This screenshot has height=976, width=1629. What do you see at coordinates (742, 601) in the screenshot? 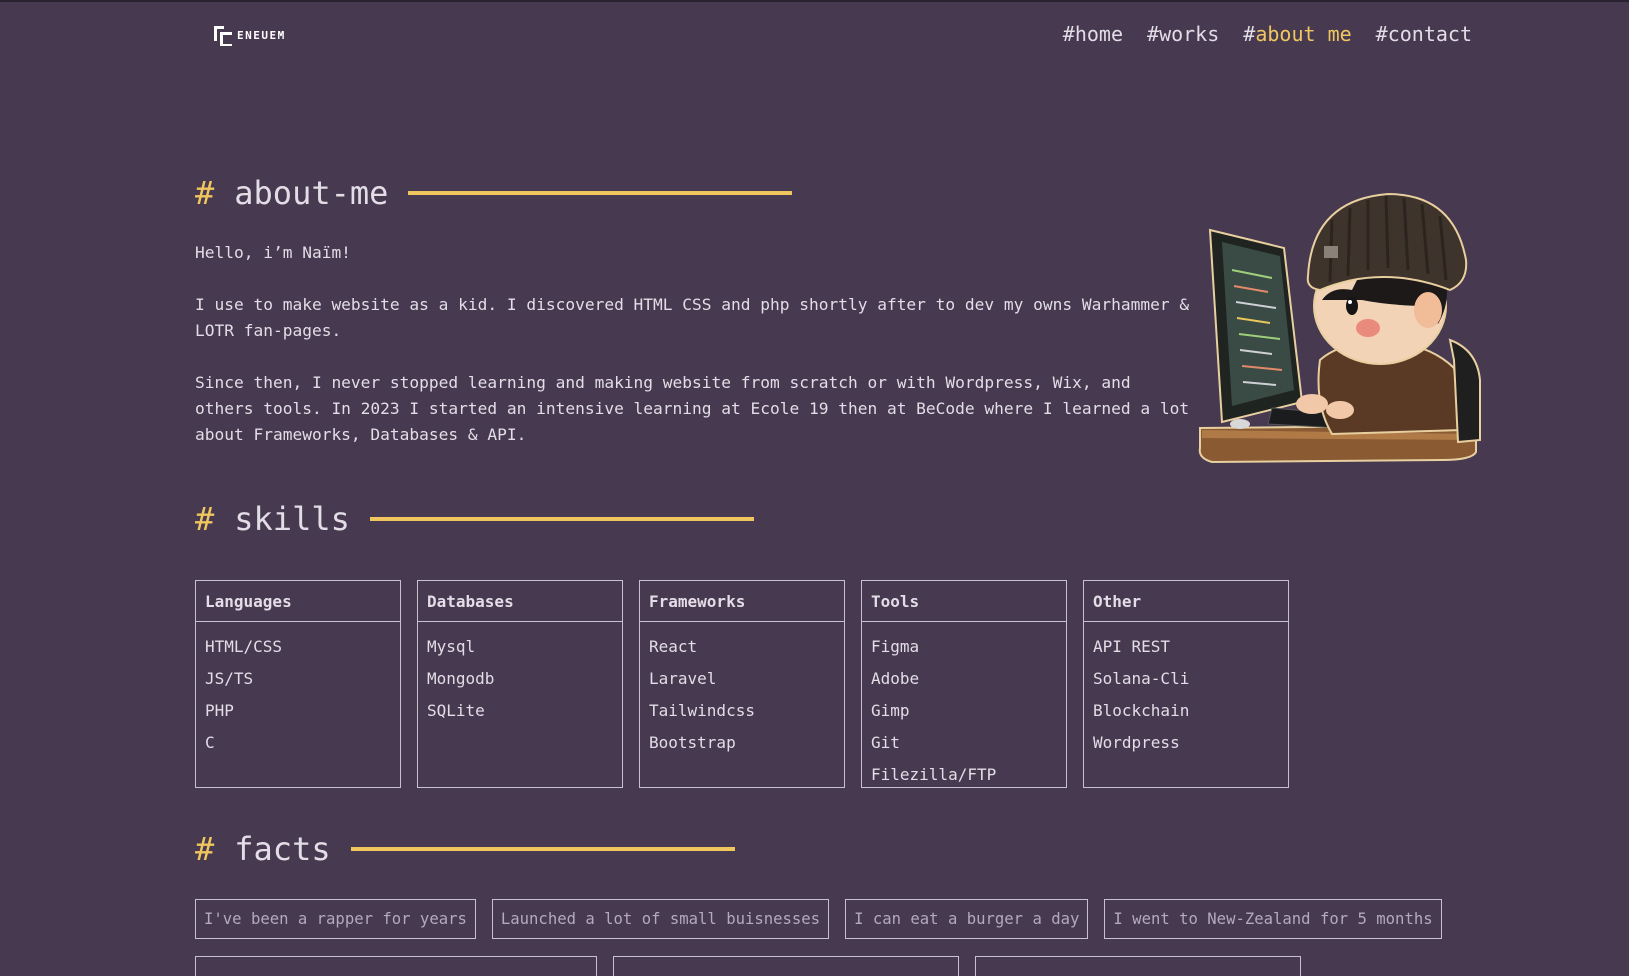
I see `skill-box-title: Frameworks` at bounding box center [742, 601].